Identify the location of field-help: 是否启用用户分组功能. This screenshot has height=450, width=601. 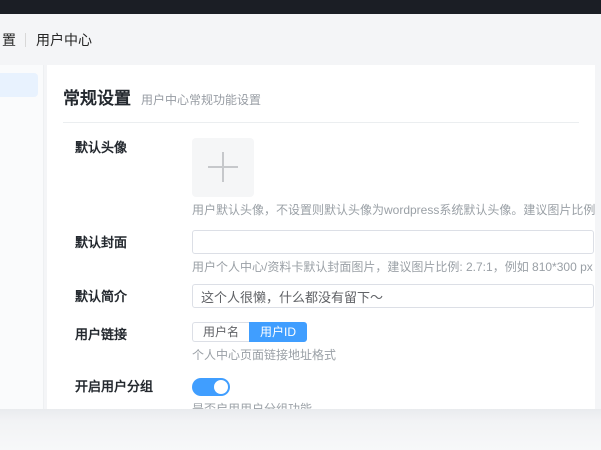
(252, 405).